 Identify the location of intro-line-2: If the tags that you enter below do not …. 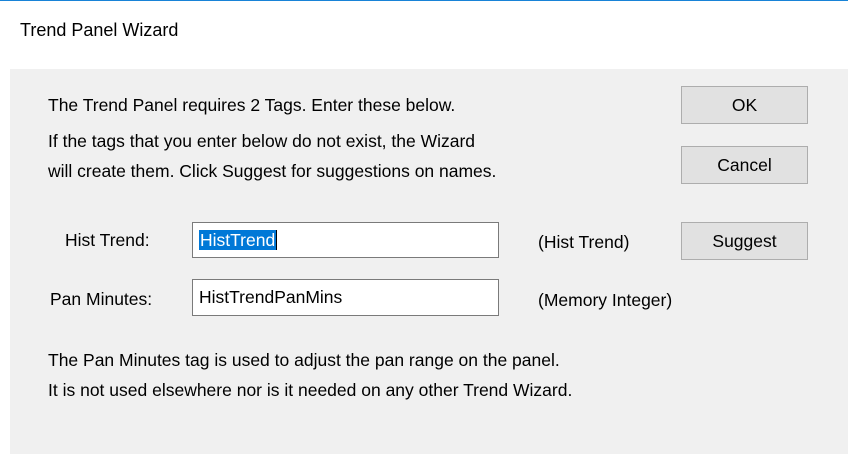
(262, 141).